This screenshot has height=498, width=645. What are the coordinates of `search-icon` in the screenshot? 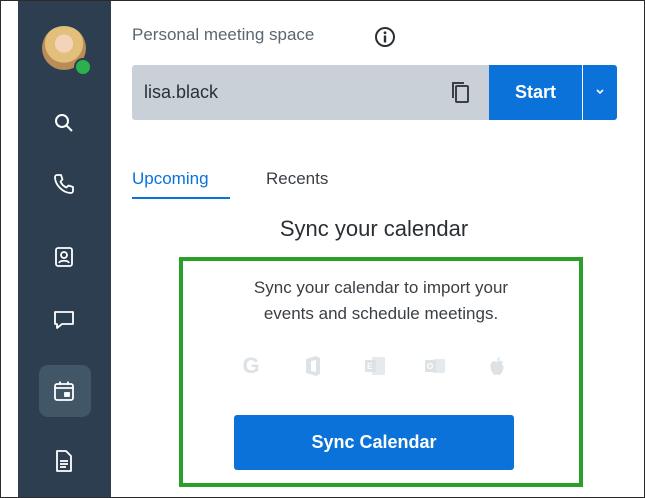 It's located at (64, 123).